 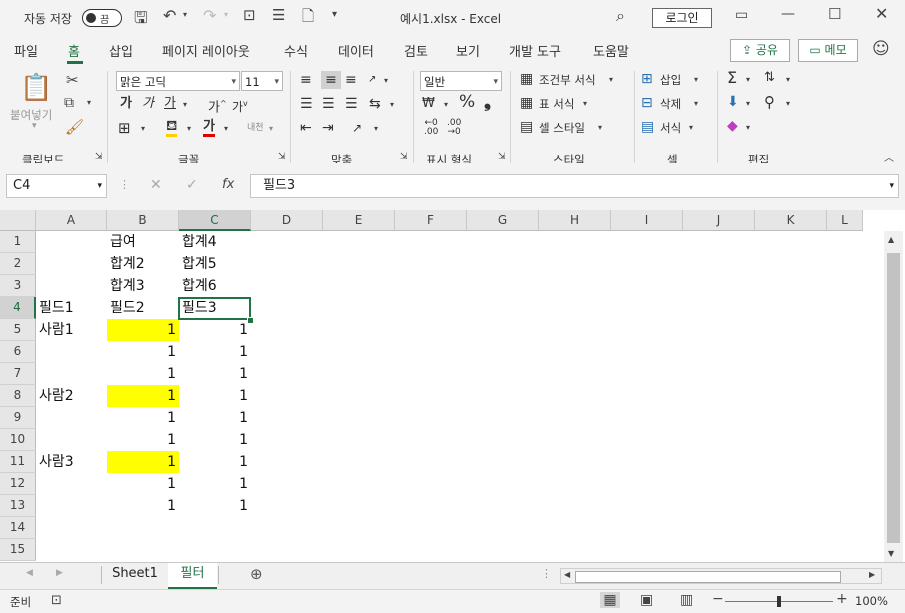 I want to click on orientation-dropdown-icon: ▾, so click(x=386, y=80).